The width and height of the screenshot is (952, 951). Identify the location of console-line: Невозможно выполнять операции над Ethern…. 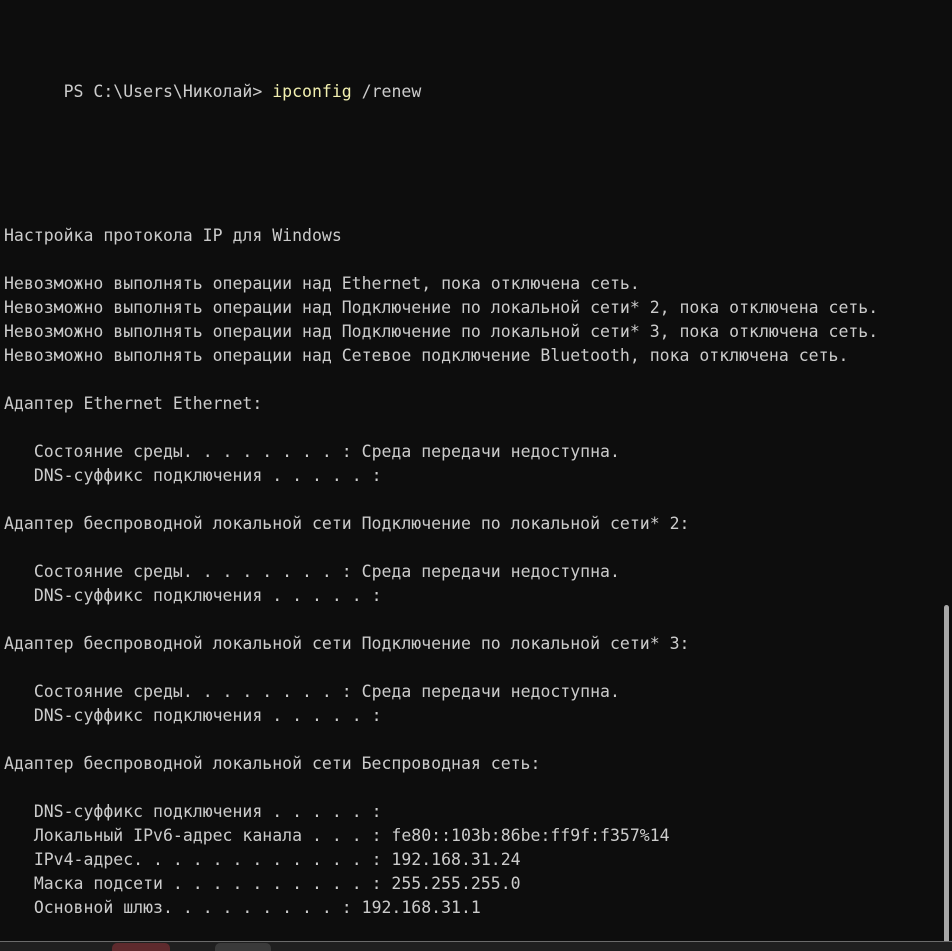
(322, 283).